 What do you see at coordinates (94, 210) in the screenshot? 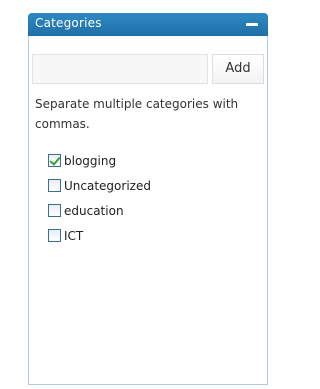
I see `category-label: education` at bounding box center [94, 210].